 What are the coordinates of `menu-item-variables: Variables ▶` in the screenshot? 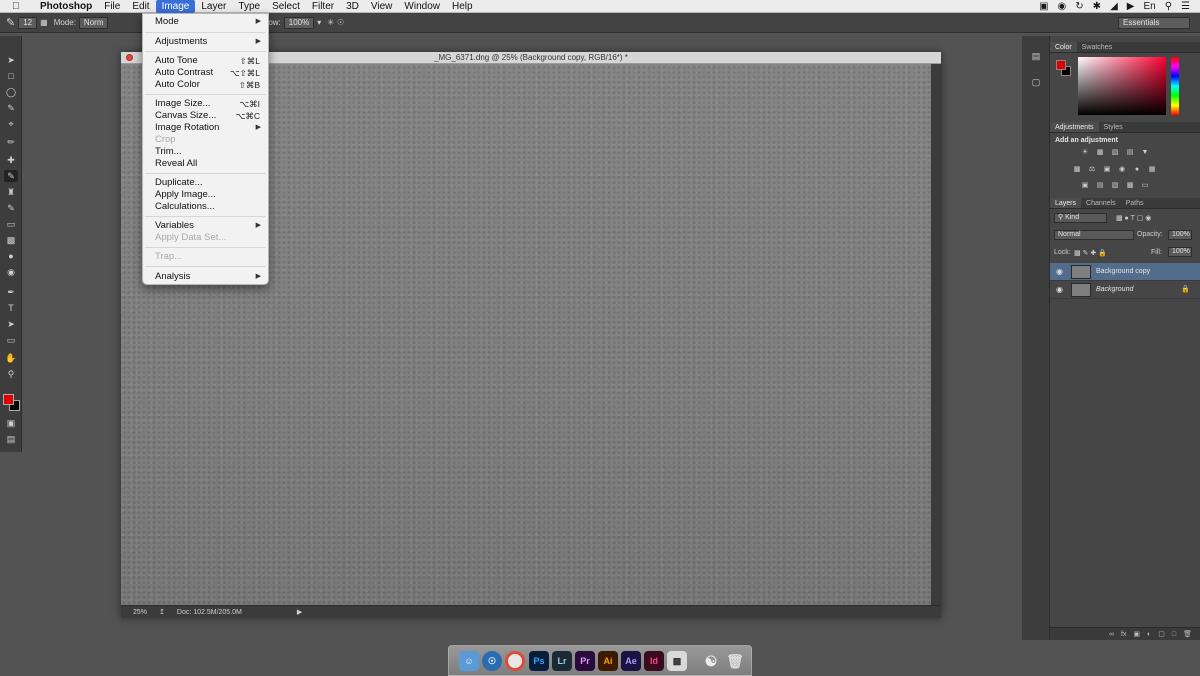 It's located at (205, 226).